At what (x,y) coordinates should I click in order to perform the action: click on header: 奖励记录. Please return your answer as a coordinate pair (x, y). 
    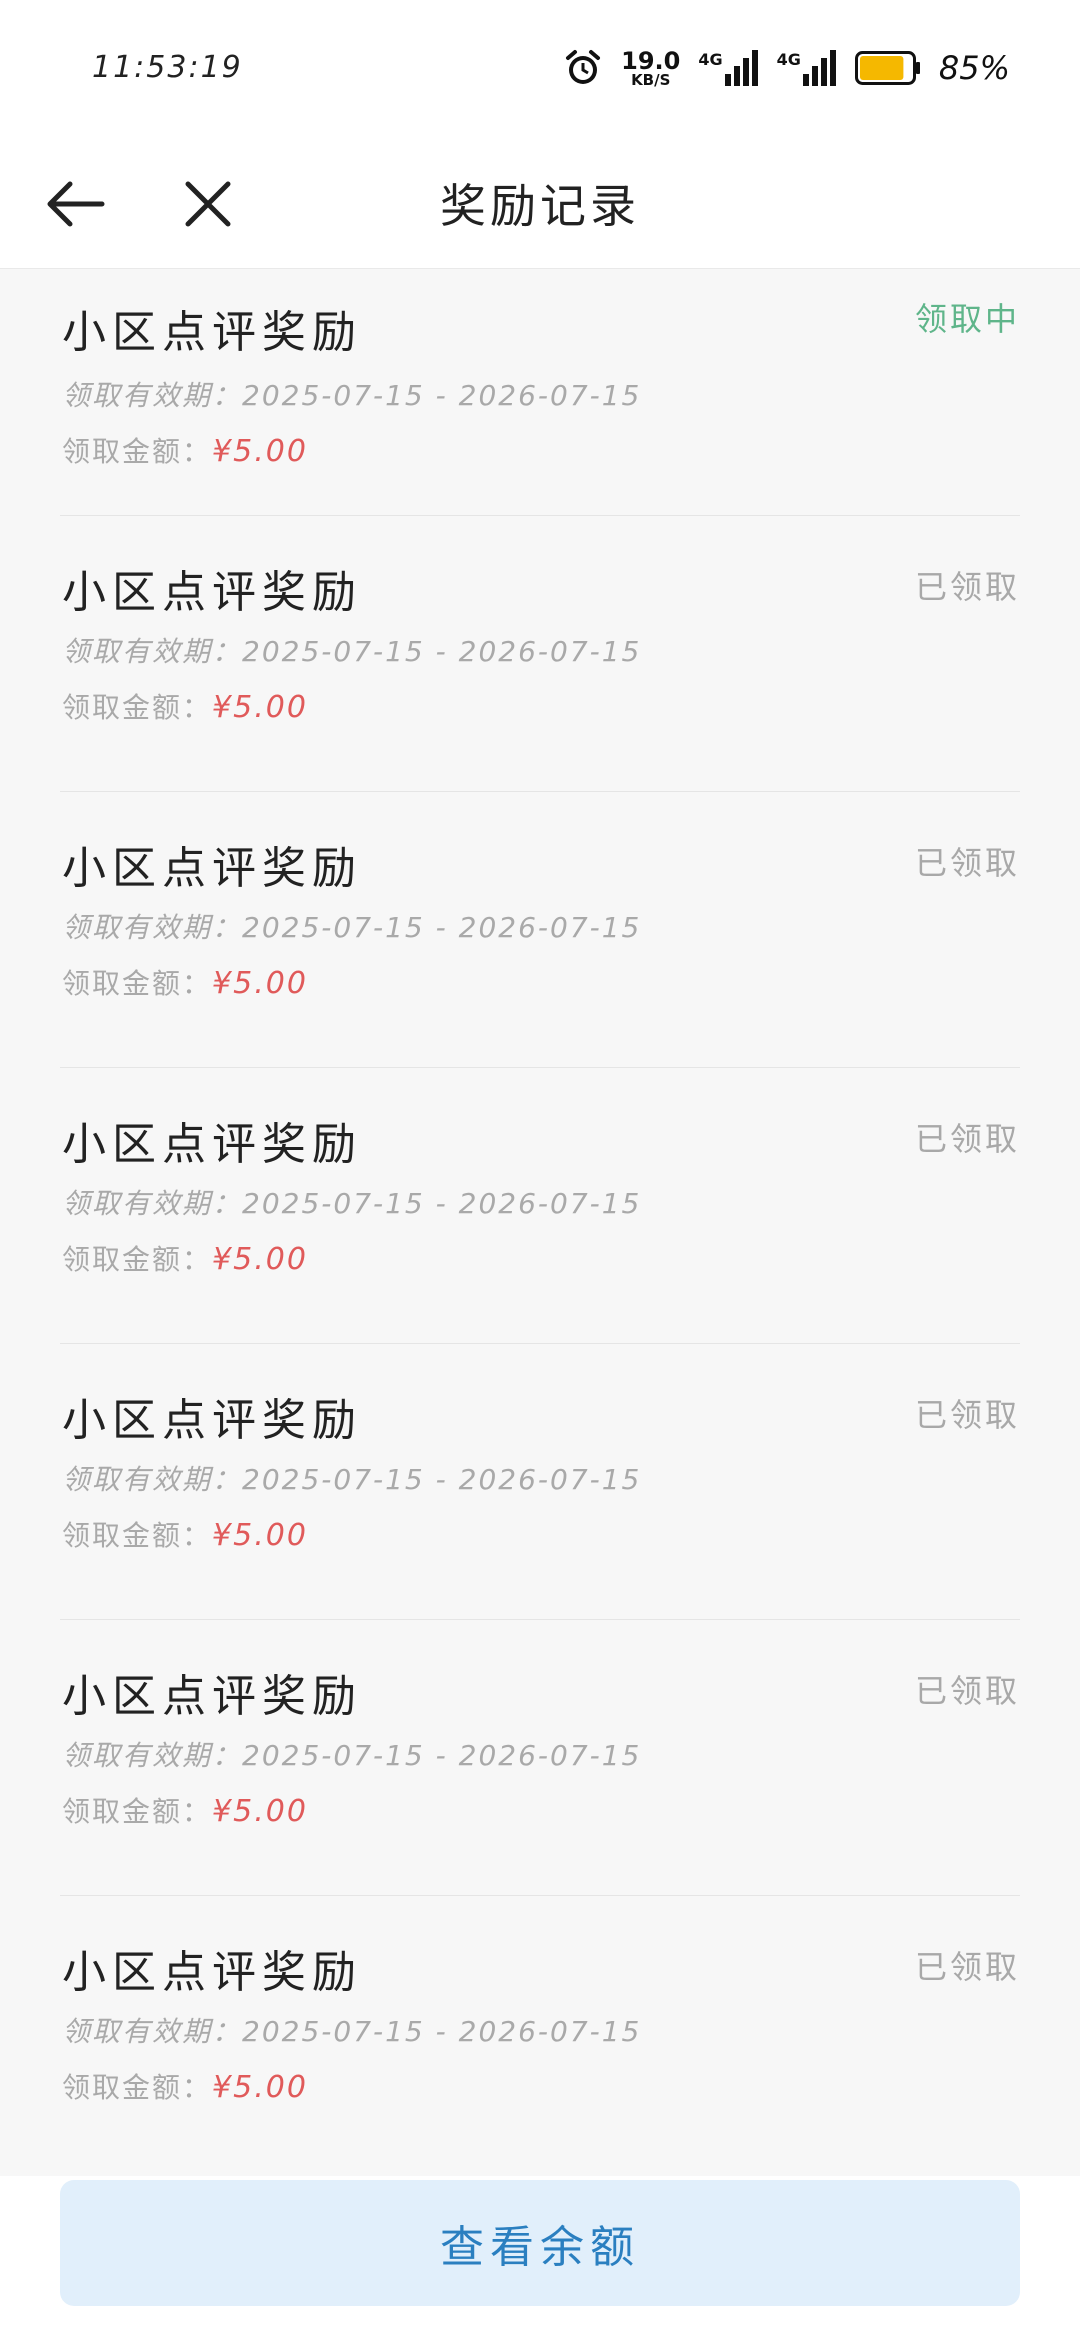
    Looking at the image, I should click on (540, 204).